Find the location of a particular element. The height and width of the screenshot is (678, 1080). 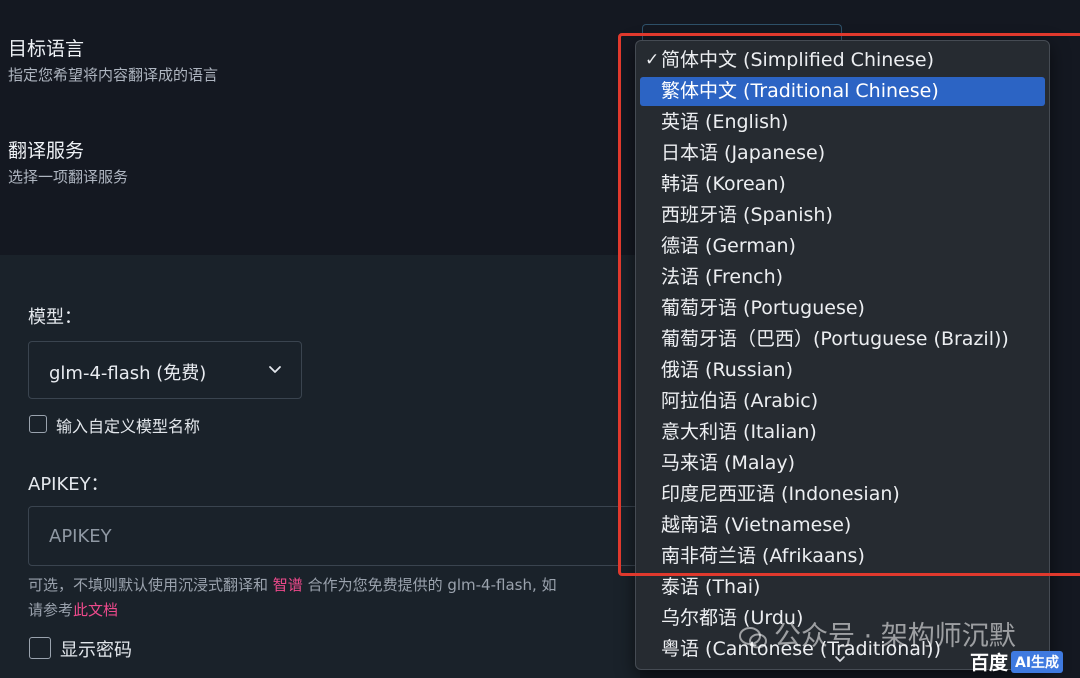

language-option: 英语 (English) is located at coordinates (842, 122).